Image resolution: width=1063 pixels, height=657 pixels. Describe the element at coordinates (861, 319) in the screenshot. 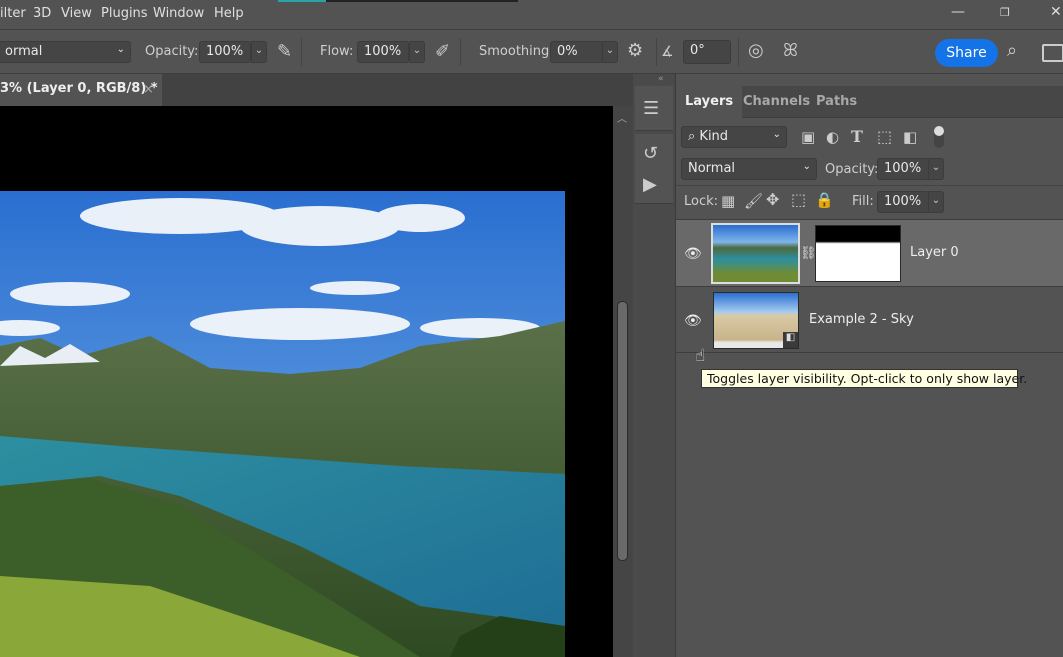

I see `layer-name: Example 2 - Sky` at that location.